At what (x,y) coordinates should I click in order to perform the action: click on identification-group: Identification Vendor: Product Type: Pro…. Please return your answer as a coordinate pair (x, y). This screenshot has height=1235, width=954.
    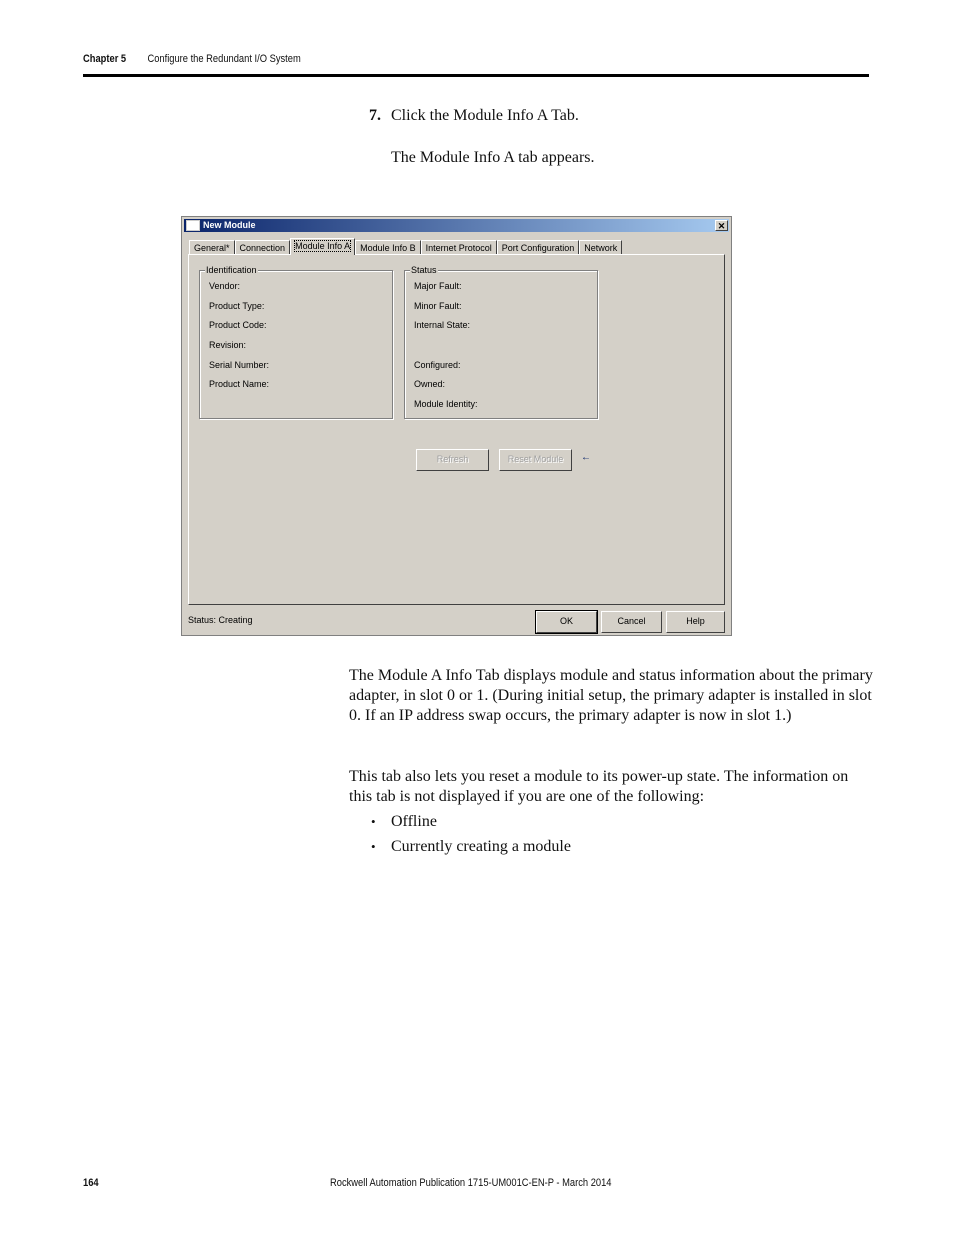
    Looking at the image, I should click on (296, 342).